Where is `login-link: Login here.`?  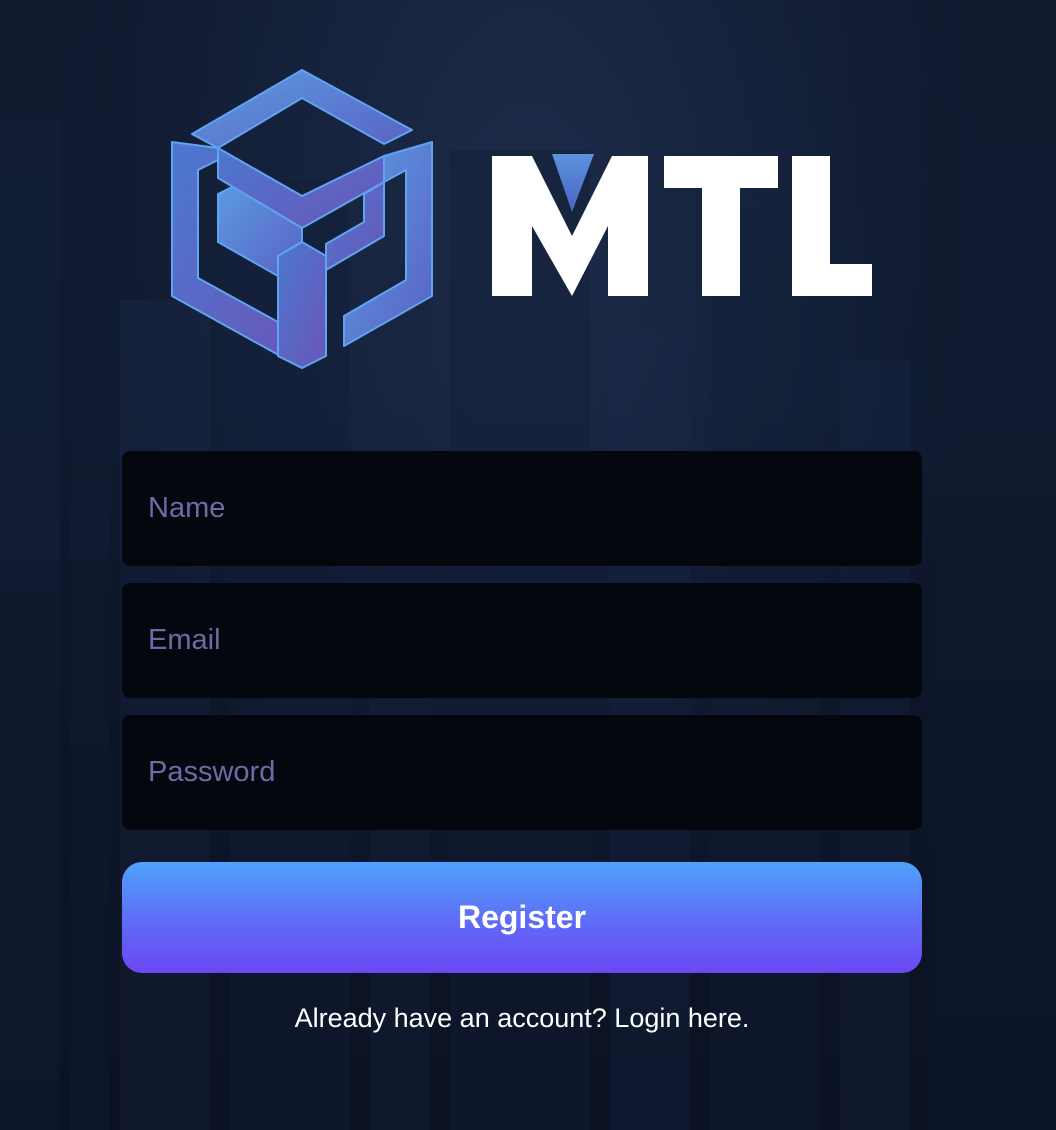 login-link: Login here. is located at coordinates (681, 1018).